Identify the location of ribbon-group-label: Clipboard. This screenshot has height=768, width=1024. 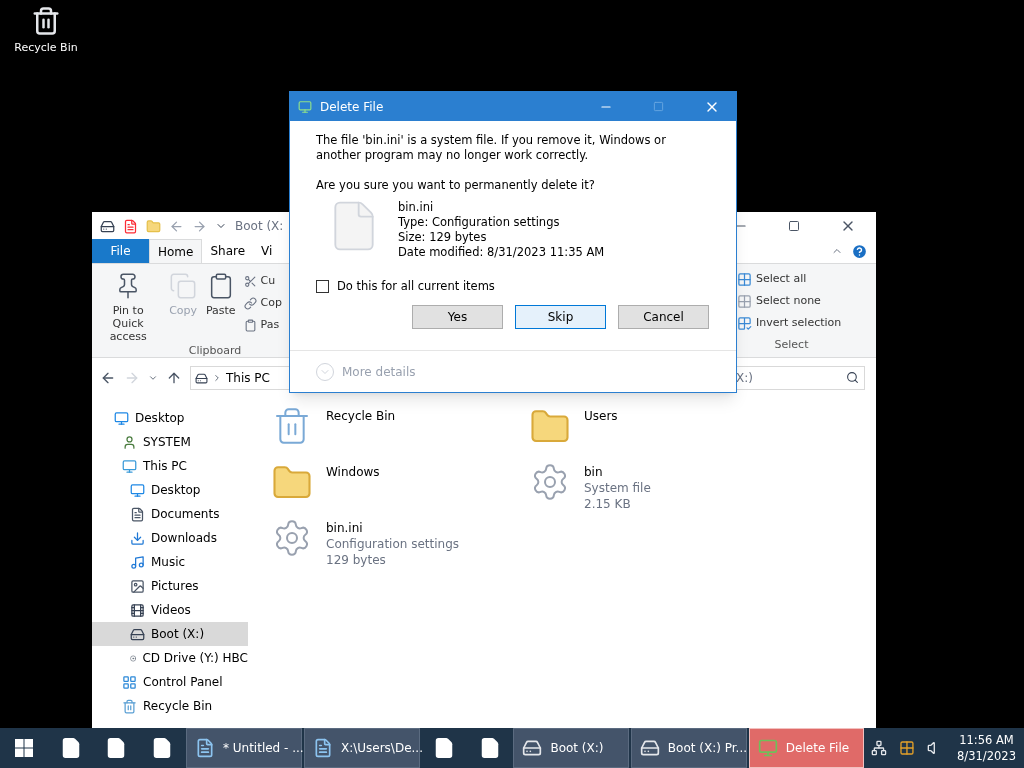
(215, 351).